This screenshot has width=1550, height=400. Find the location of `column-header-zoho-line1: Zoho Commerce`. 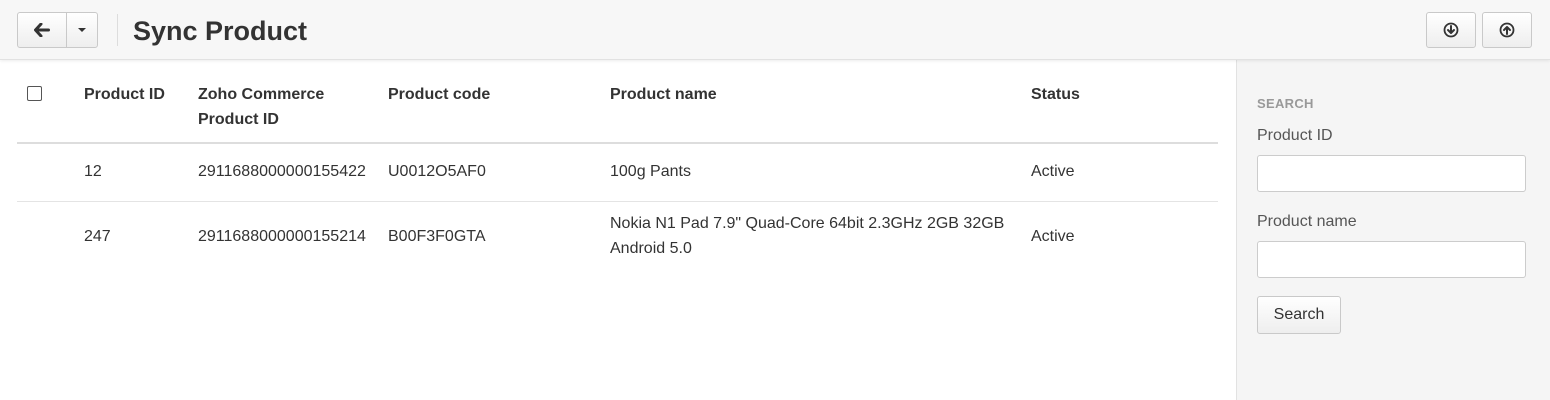

column-header-zoho-line1: Zoho Commerce is located at coordinates (261, 94).